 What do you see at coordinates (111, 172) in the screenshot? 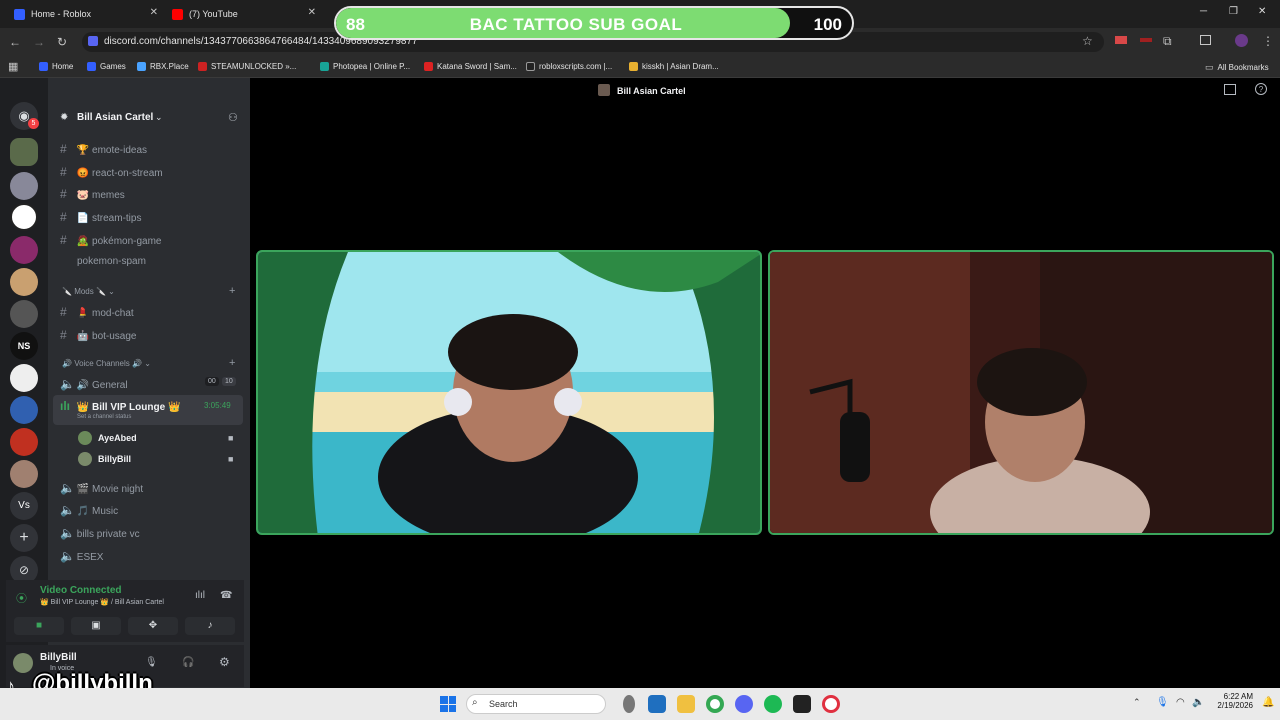
I see `channel-react-on-stream: # 😡 react-on-stream` at bounding box center [111, 172].